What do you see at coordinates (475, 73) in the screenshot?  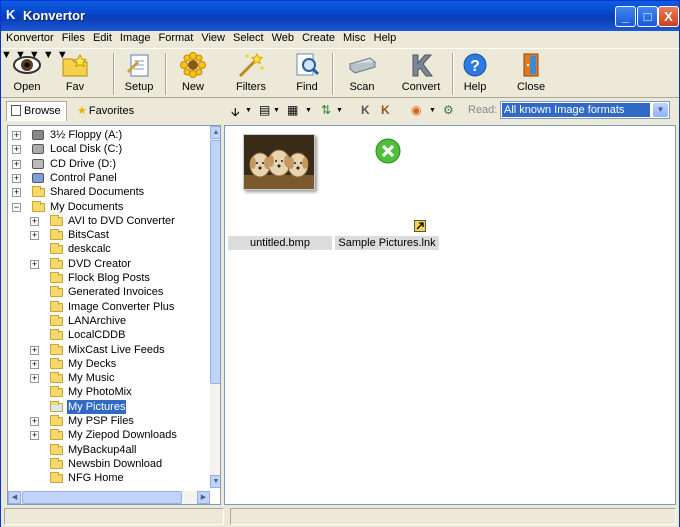 I see `help-button: ? Help` at bounding box center [475, 73].